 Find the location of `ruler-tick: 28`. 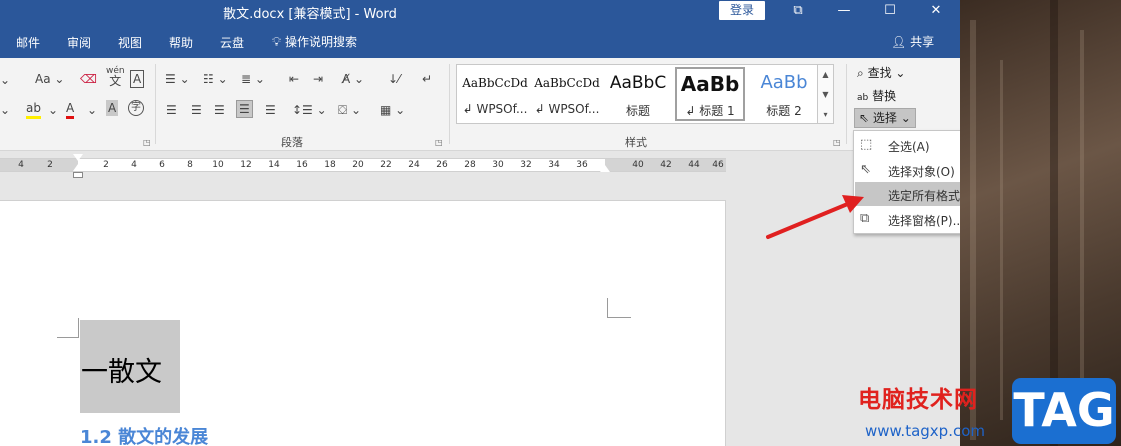

ruler-tick: 28 is located at coordinates (470, 165).